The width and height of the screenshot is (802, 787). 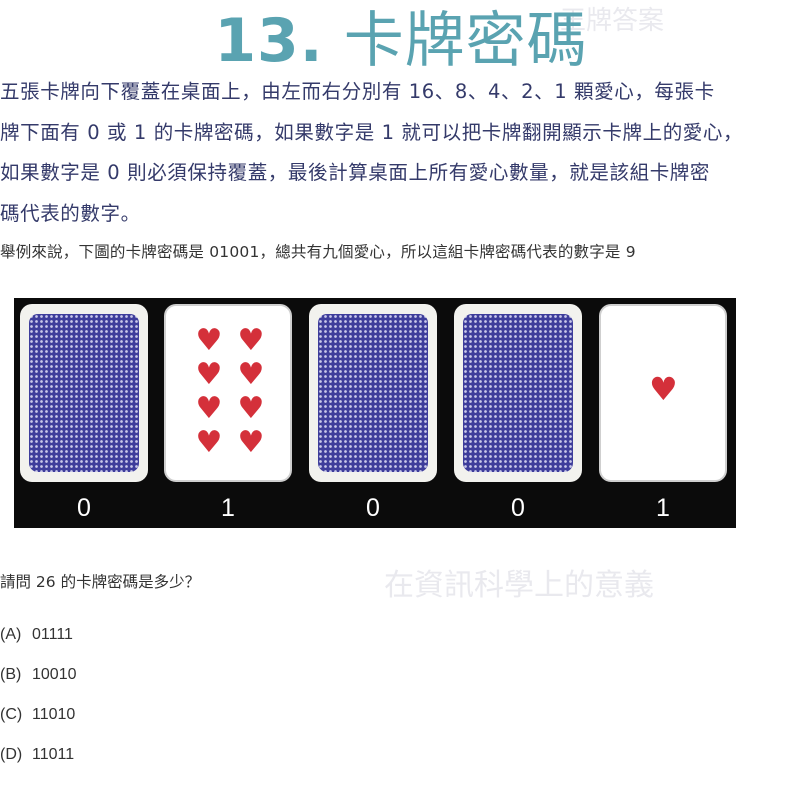 I want to click on card-digit-1: 0, so click(x=84, y=508).